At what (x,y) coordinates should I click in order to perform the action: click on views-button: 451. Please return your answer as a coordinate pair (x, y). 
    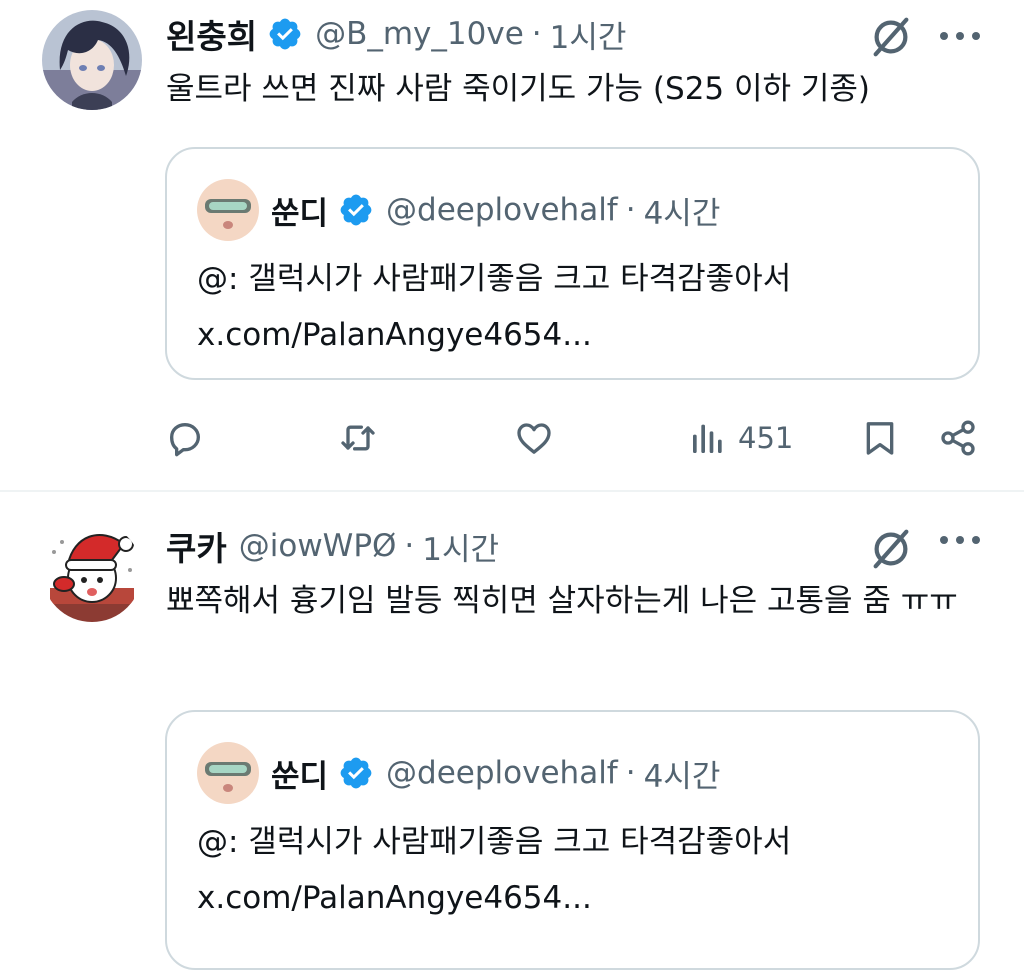
    Looking at the image, I should click on (740, 438).